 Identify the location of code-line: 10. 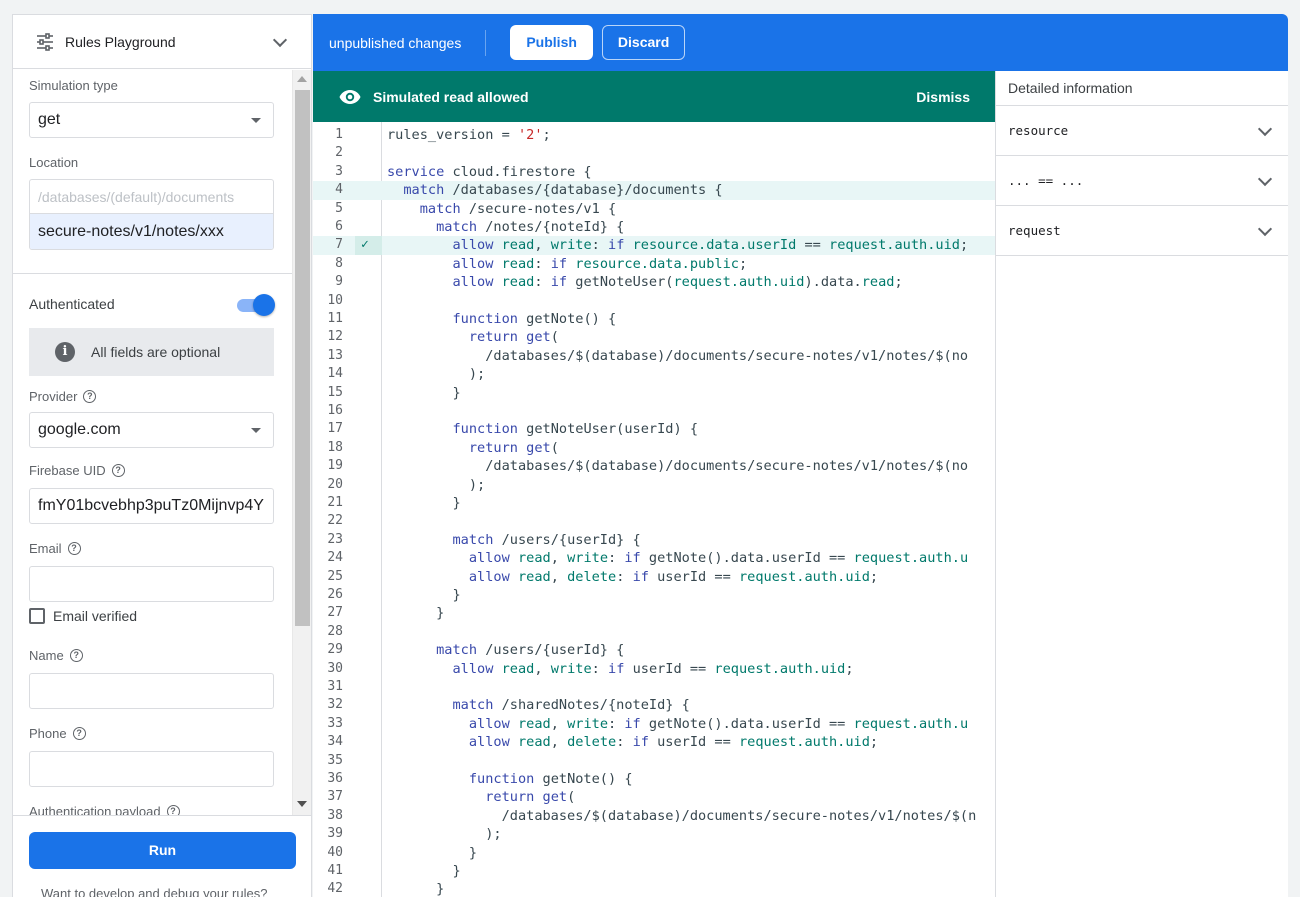
(654, 301).